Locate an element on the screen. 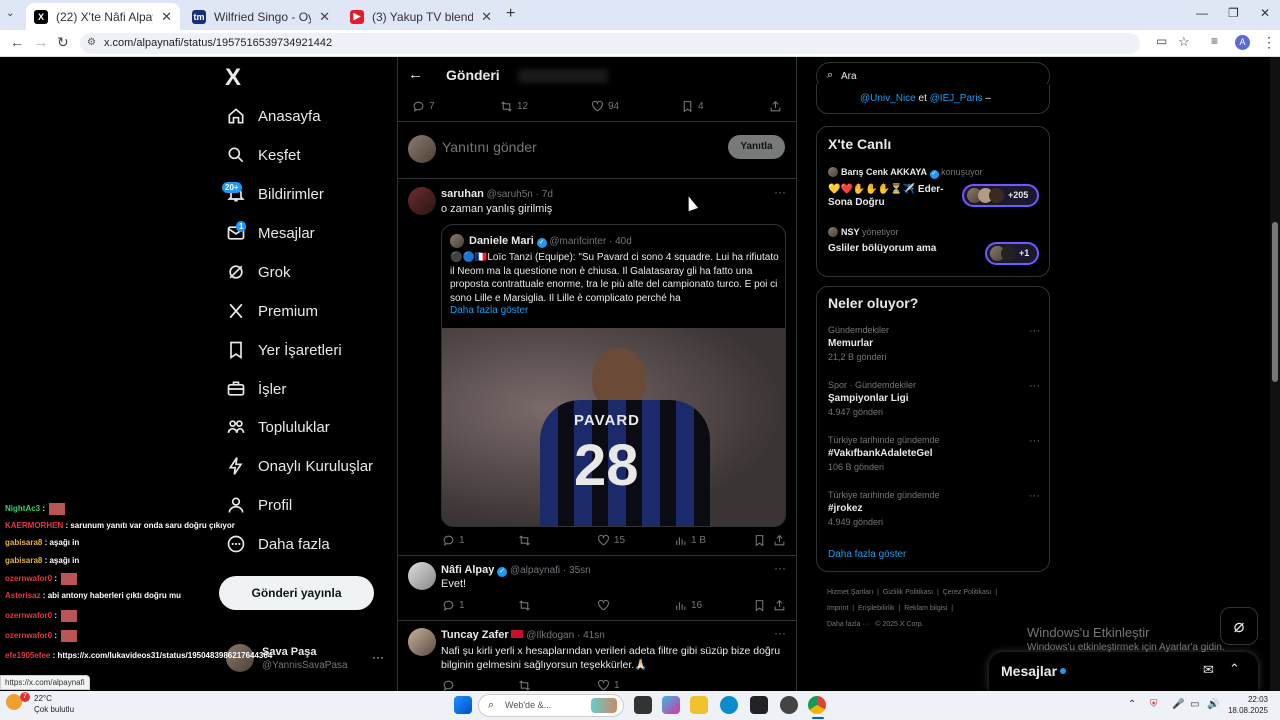 This screenshot has width=1280, height=720. new-tab-button: + is located at coordinates (510, 14).